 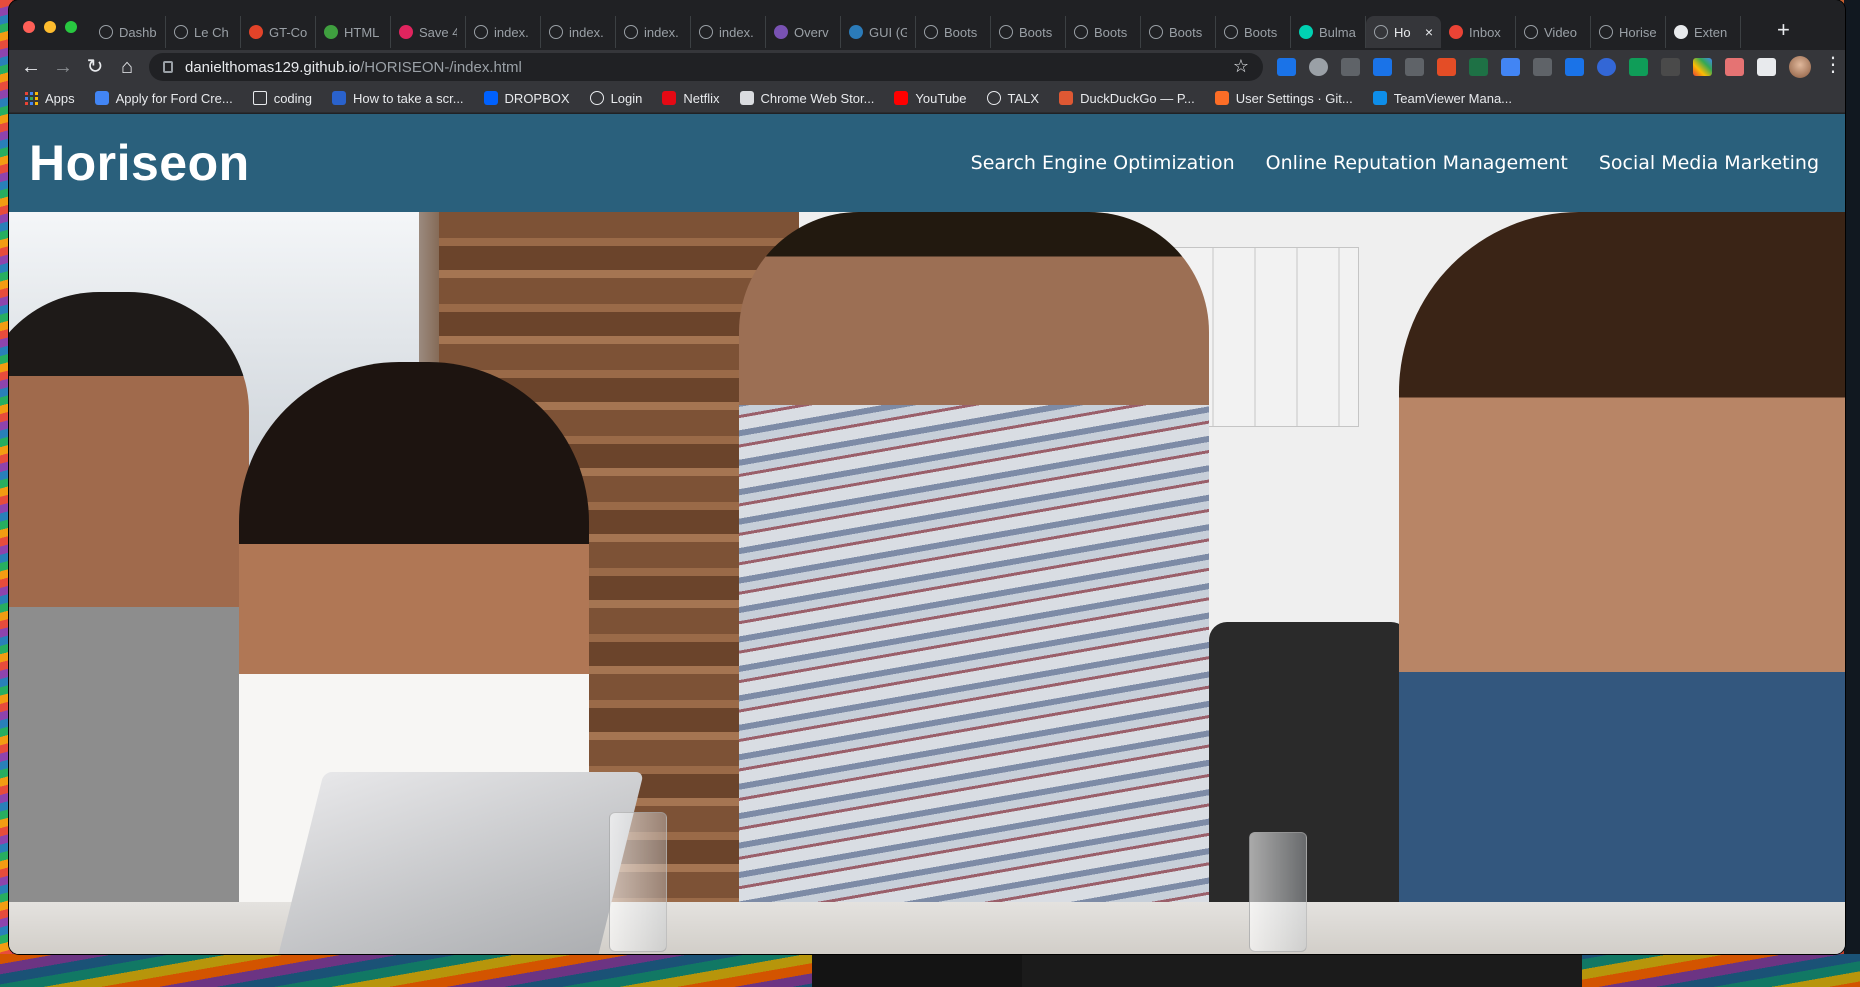 I want to click on tab-7: index., so click(x=653, y=32).